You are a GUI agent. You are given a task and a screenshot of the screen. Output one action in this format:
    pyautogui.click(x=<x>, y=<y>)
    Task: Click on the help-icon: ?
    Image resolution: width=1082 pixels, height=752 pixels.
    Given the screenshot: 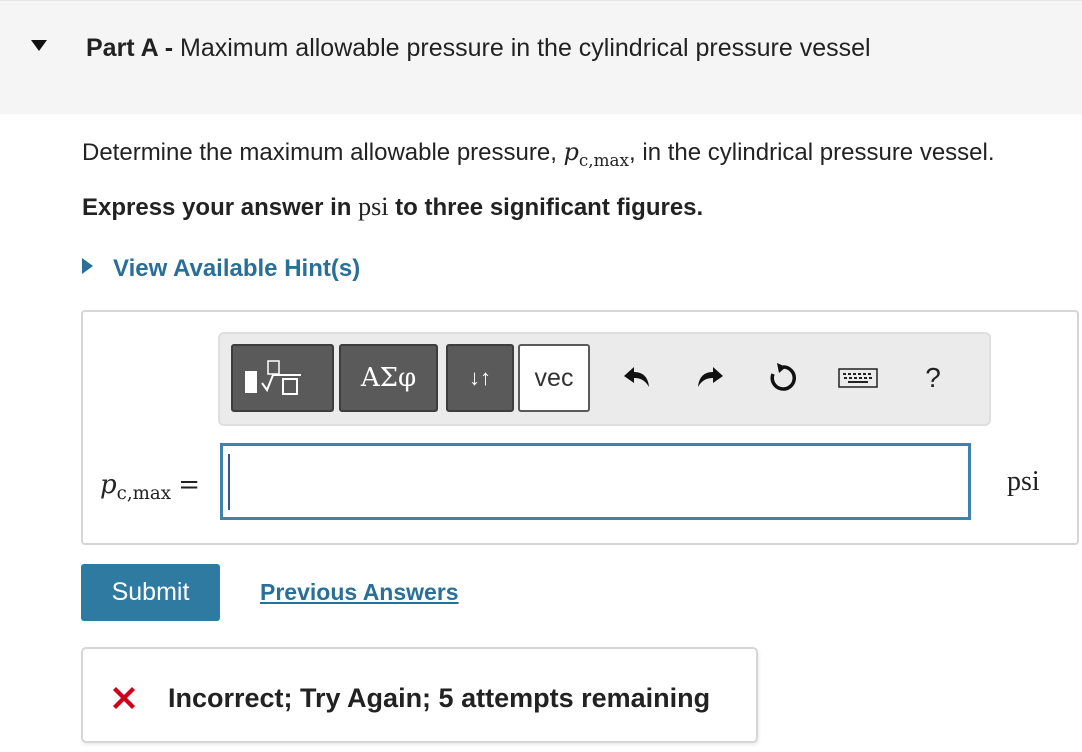 What is the action you would take?
    pyautogui.click(x=933, y=377)
    